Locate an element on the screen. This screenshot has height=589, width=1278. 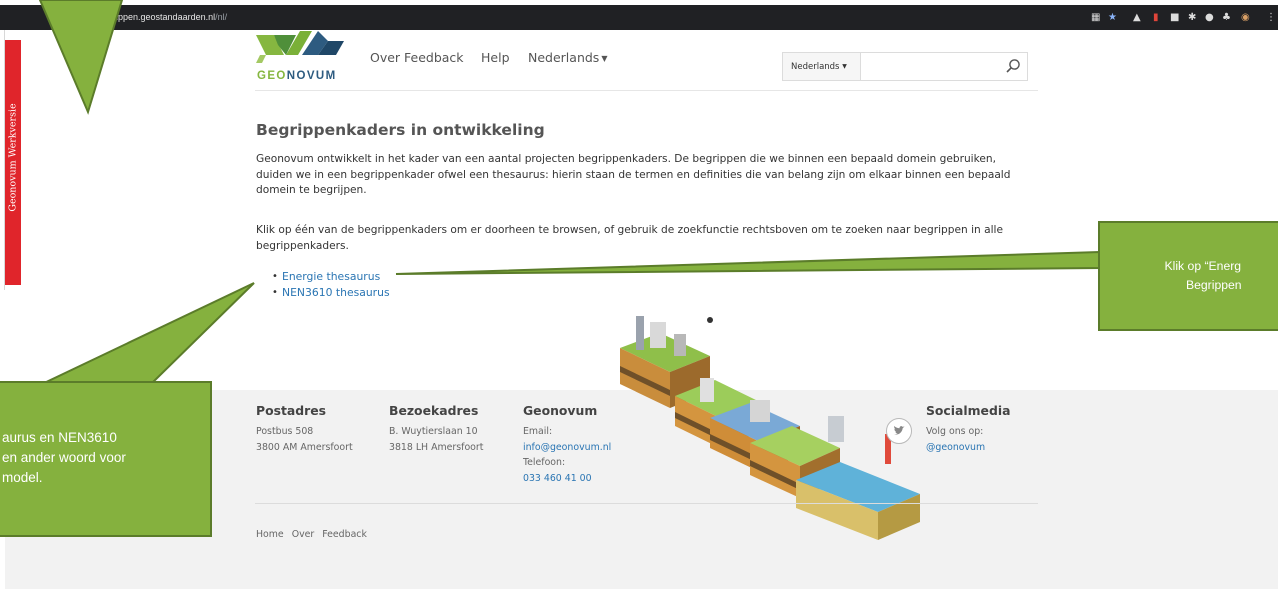
phone-link: 033 460 41 00 is located at coordinates (567, 479).